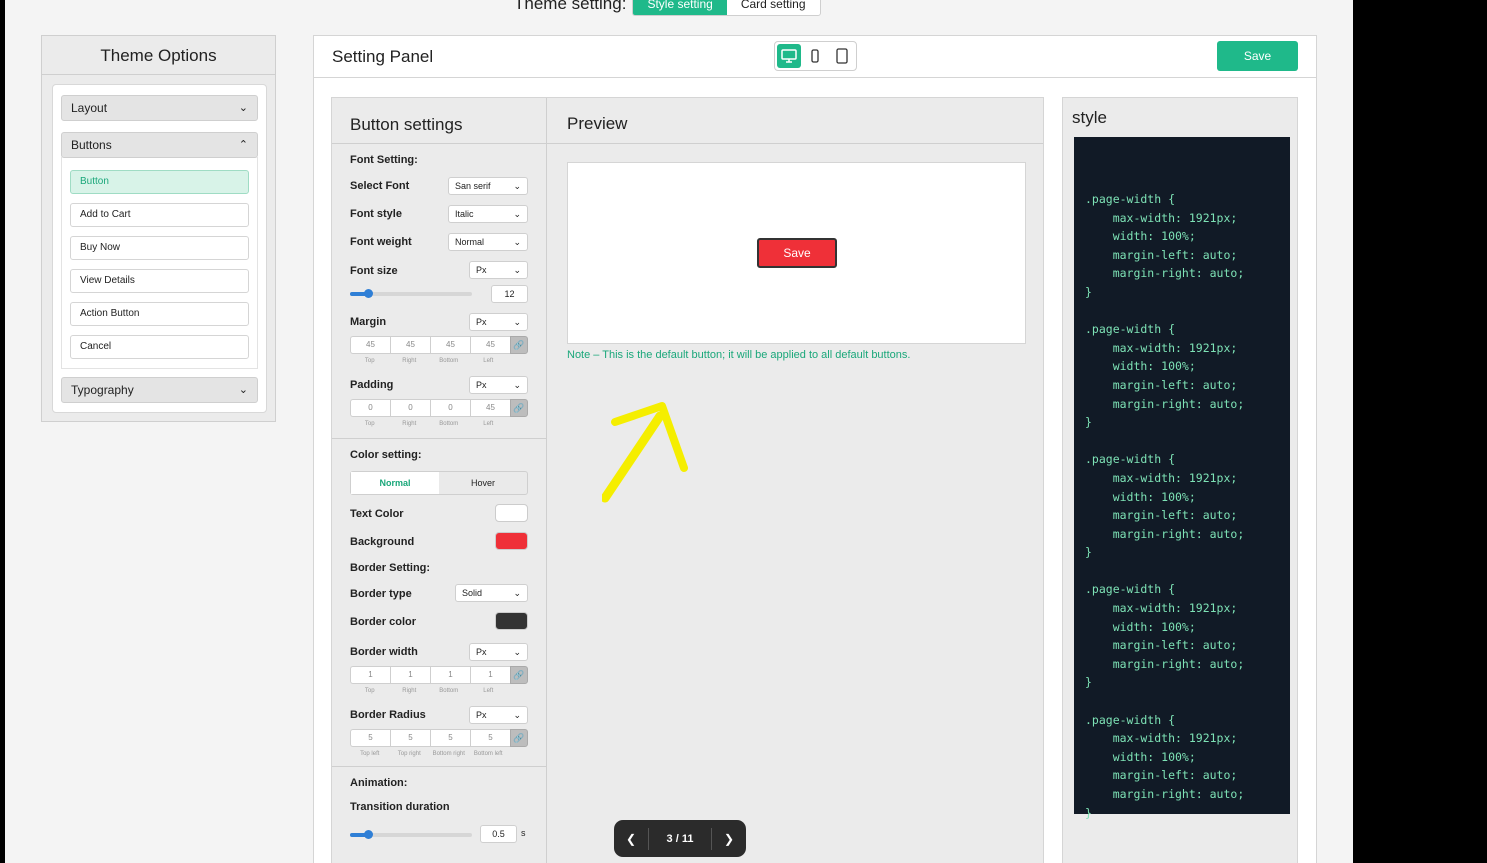  I want to click on color-state-tabs: Normal Hover, so click(439, 483).